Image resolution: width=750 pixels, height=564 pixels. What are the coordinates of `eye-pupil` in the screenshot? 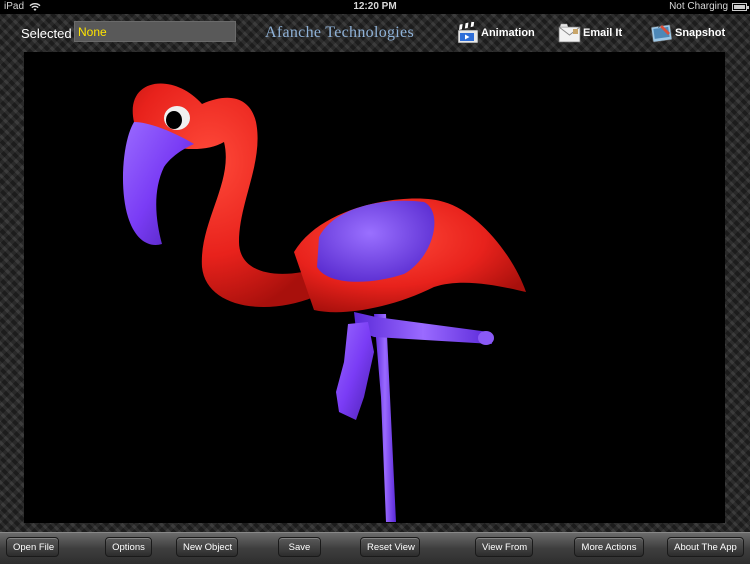 It's located at (174, 120).